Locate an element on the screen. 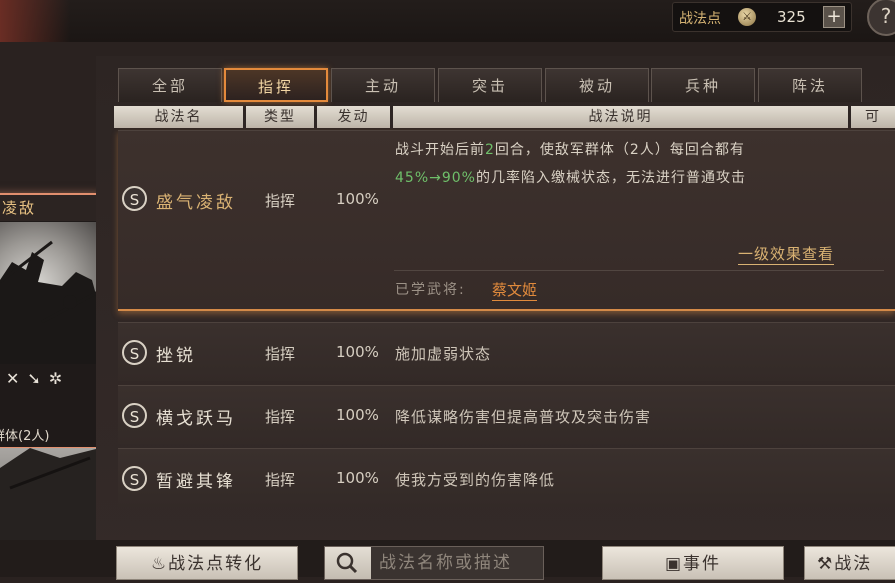 This screenshot has height=583, width=895. tactic-row: S 挫锐 指挥 100% 施加虚弱状态 is located at coordinates (506, 351).